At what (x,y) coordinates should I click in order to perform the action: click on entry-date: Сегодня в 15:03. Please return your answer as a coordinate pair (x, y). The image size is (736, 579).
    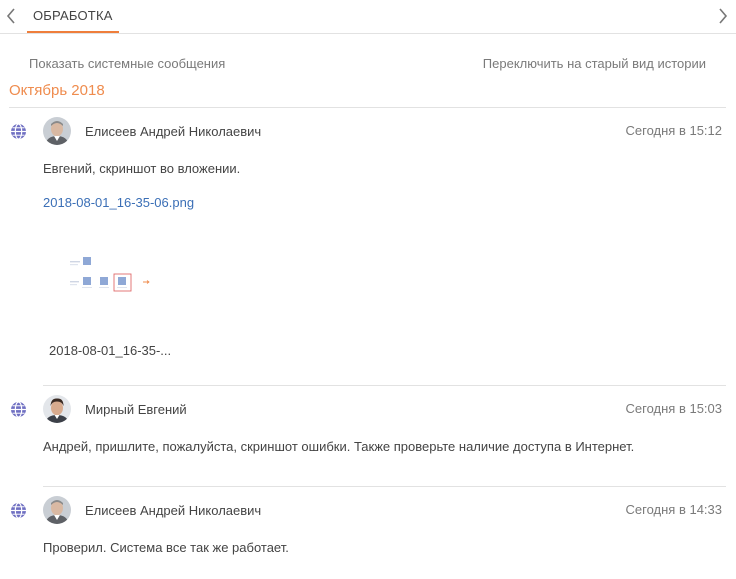
    Looking at the image, I should click on (673, 408).